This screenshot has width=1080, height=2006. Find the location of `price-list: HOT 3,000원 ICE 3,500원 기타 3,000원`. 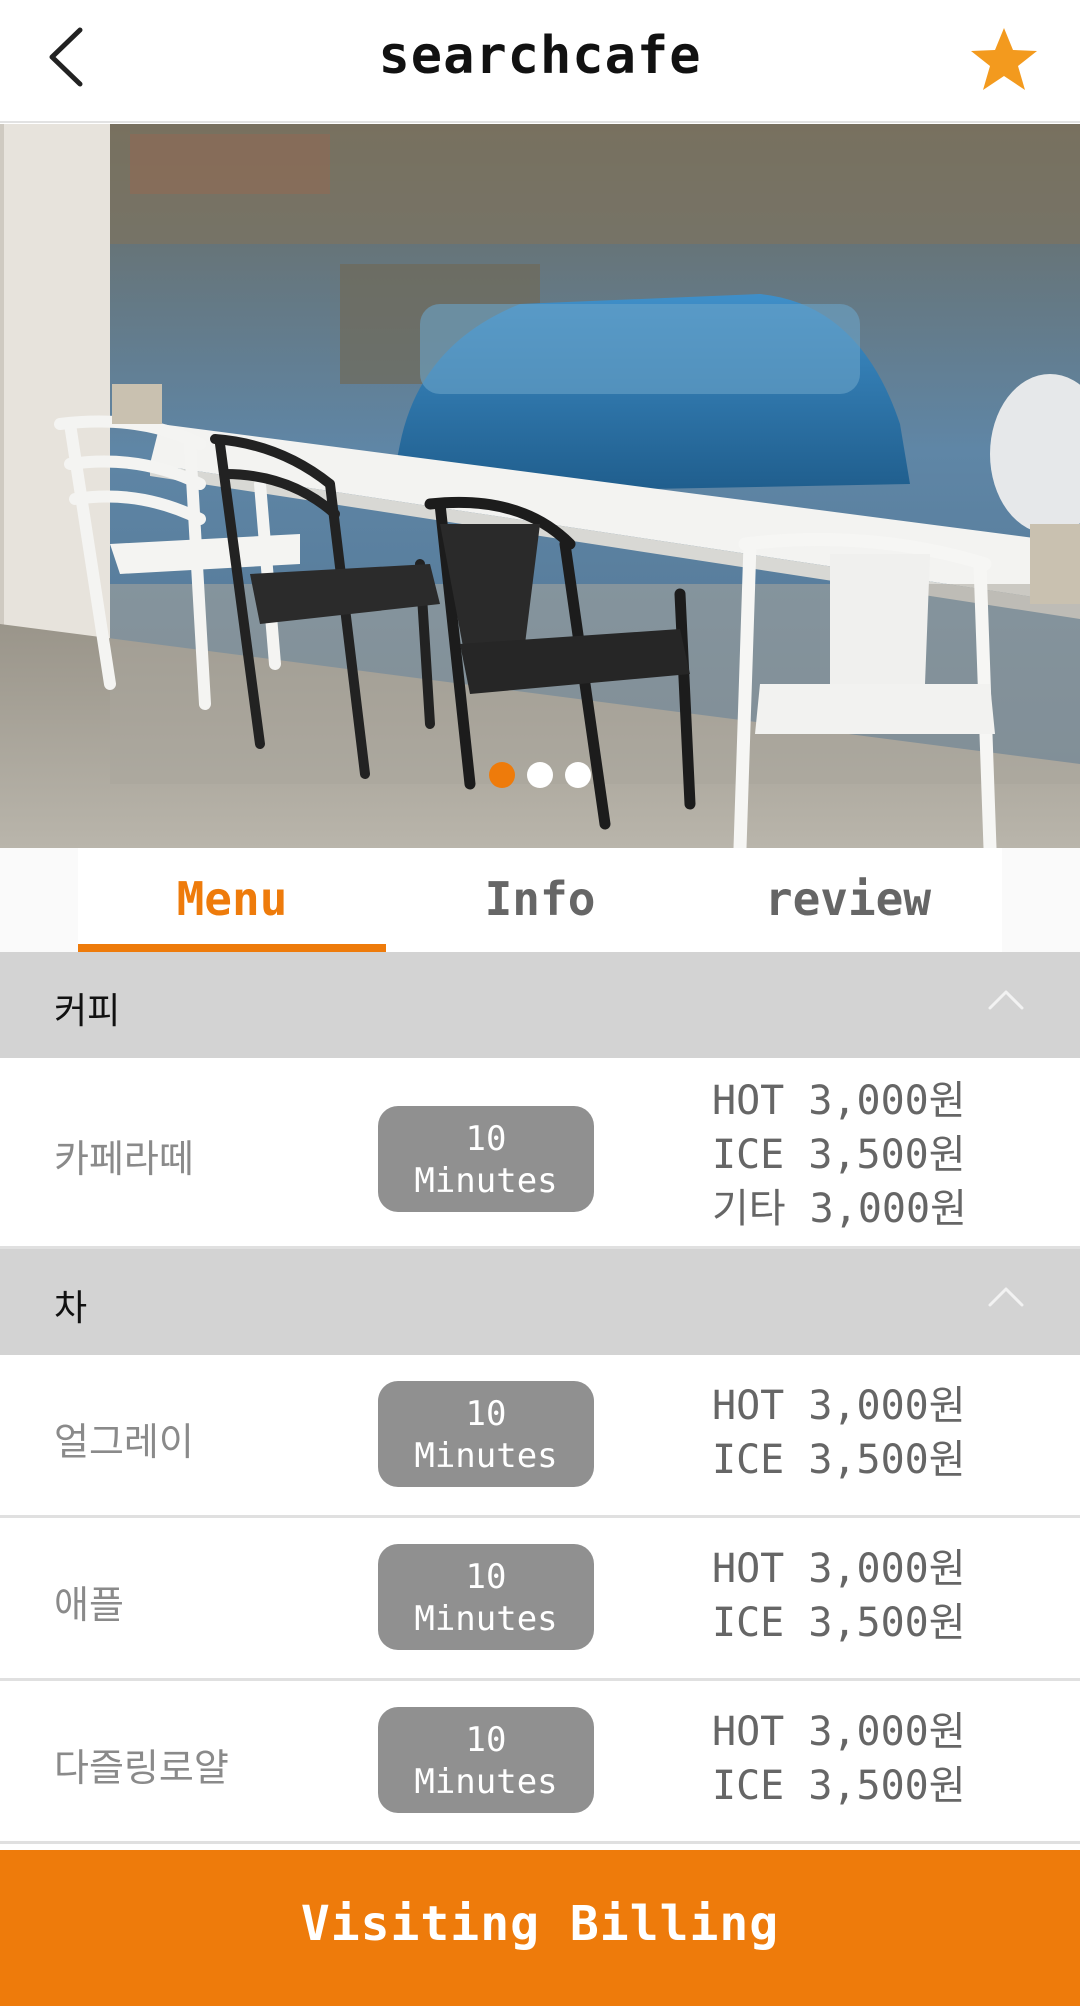

price-list: HOT 3,000원 ICE 3,500원 기타 3,000원 is located at coordinates (839, 1155).